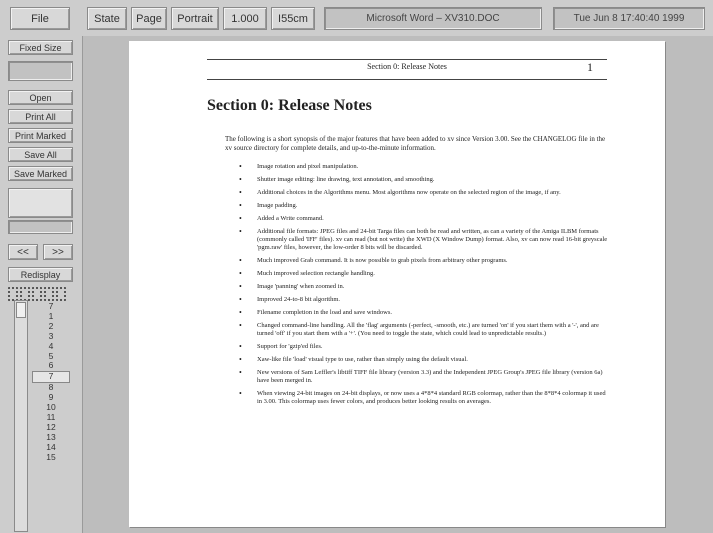 The height and width of the screenshot is (533, 713). Describe the element at coordinates (40, 47) in the screenshot. I see `fixed-size-button: Fixed Size` at that location.